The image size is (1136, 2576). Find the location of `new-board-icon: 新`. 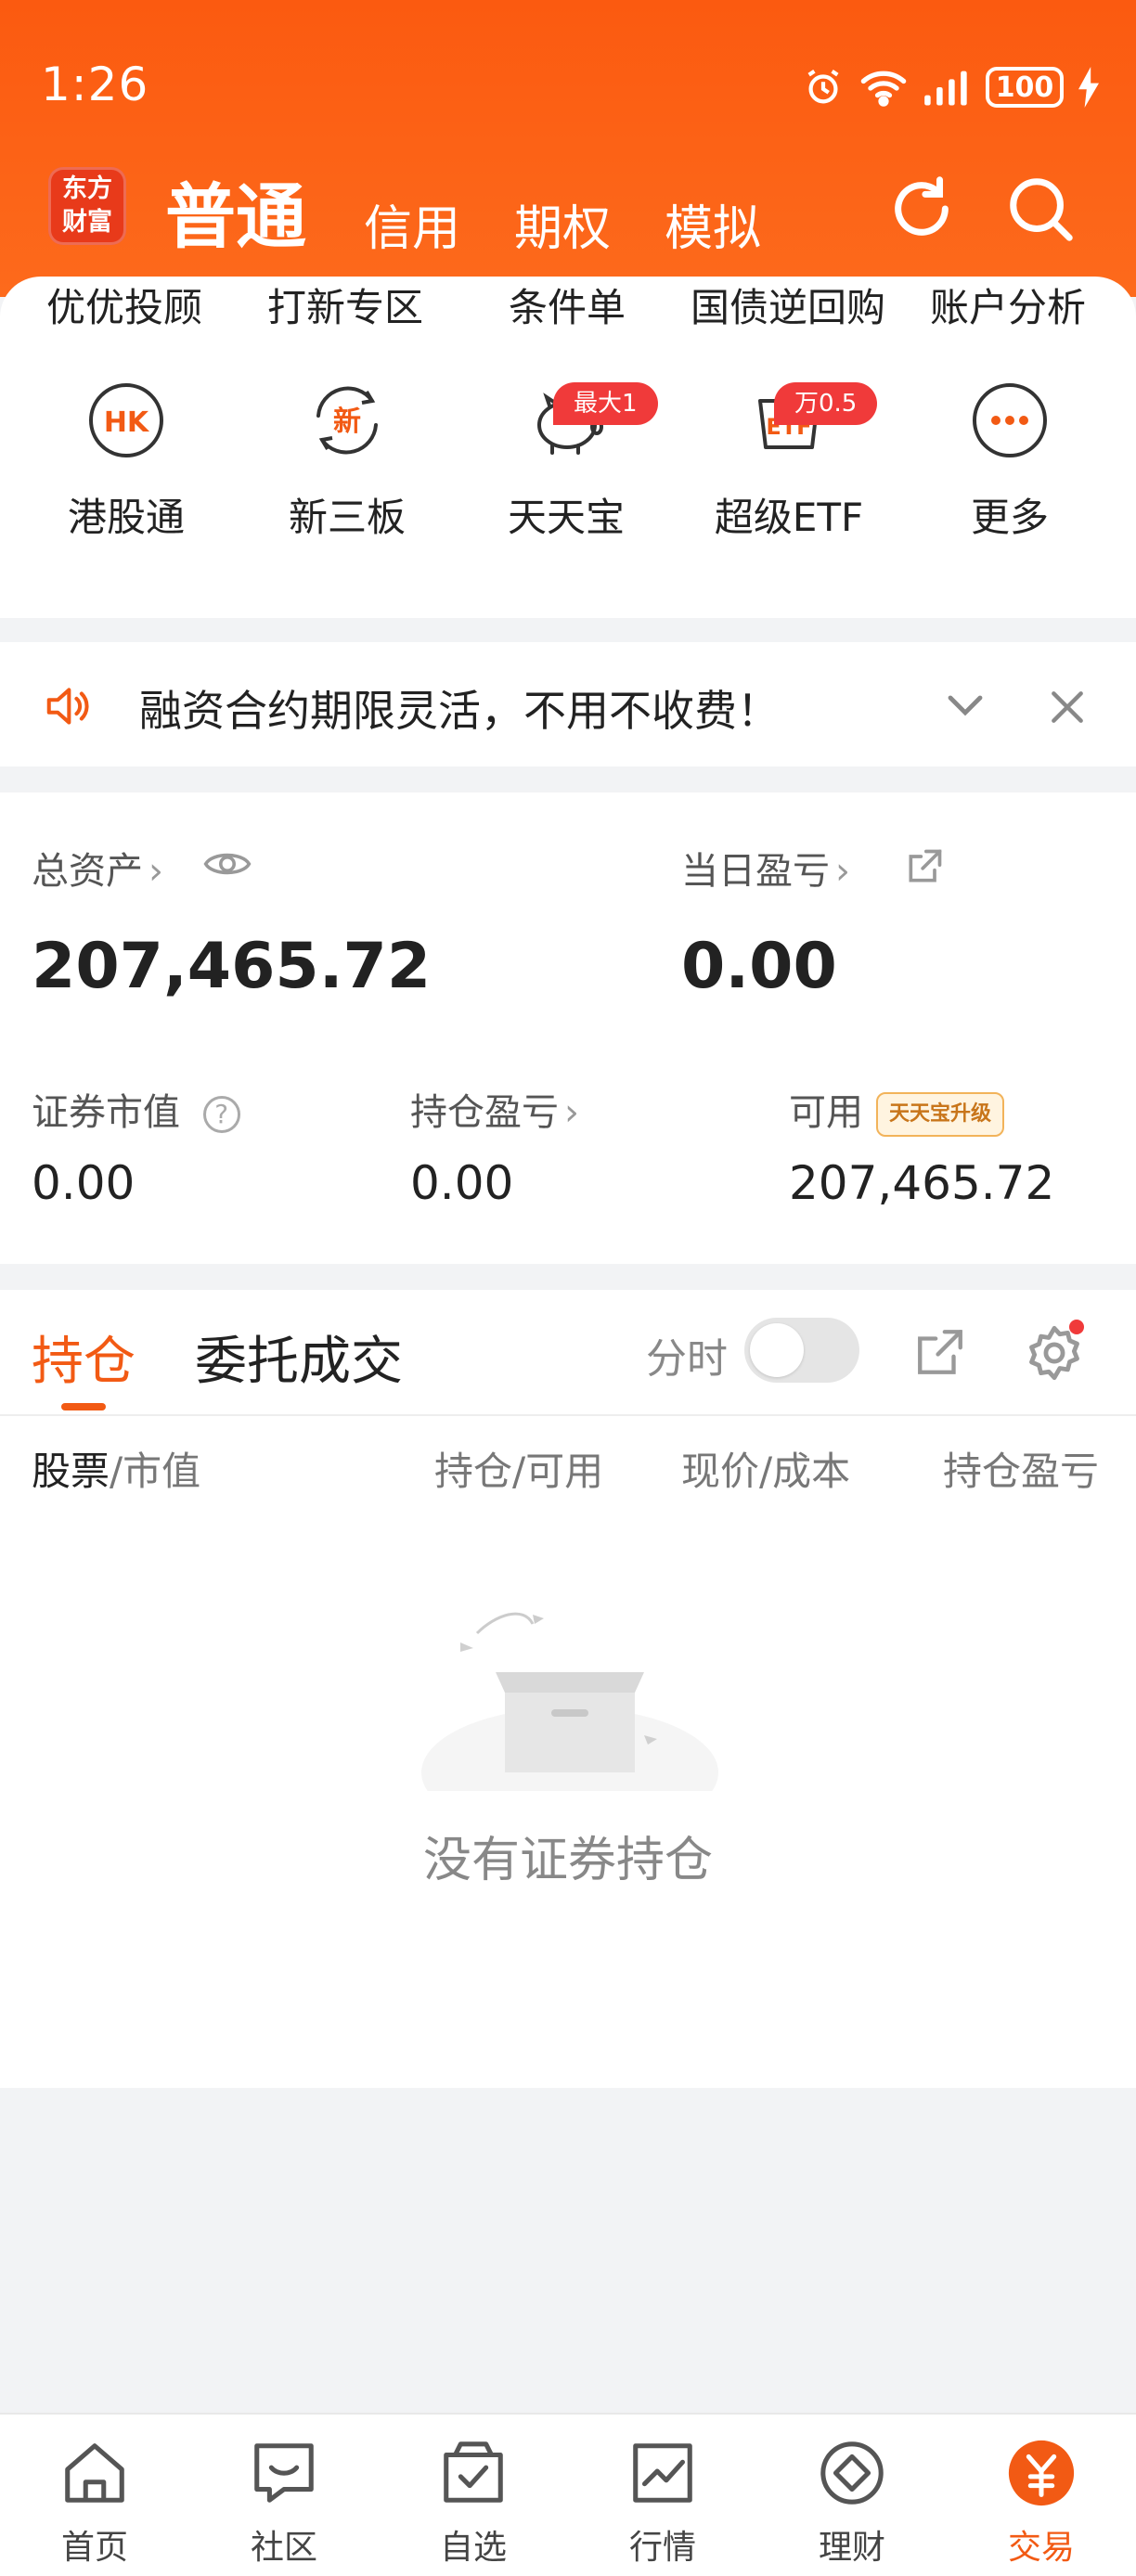

new-board-icon: 新 is located at coordinates (347, 420).